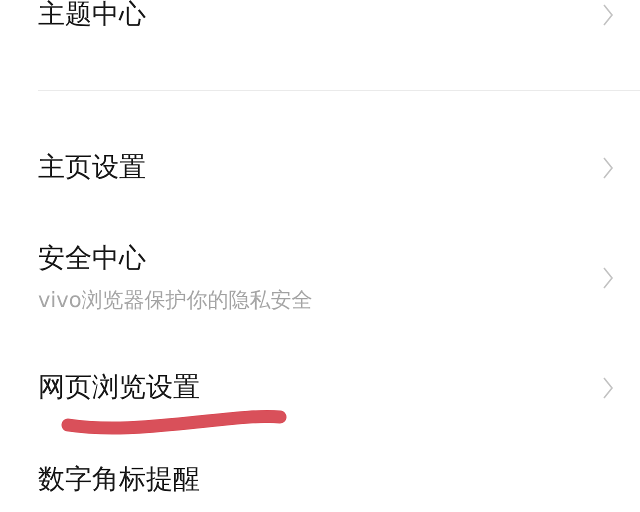 Image resolution: width=640 pixels, height=512 pixels. What do you see at coordinates (175, 300) in the screenshot?
I see `menu-item-description: vivo浏览器保护你的隐私安全` at bounding box center [175, 300].